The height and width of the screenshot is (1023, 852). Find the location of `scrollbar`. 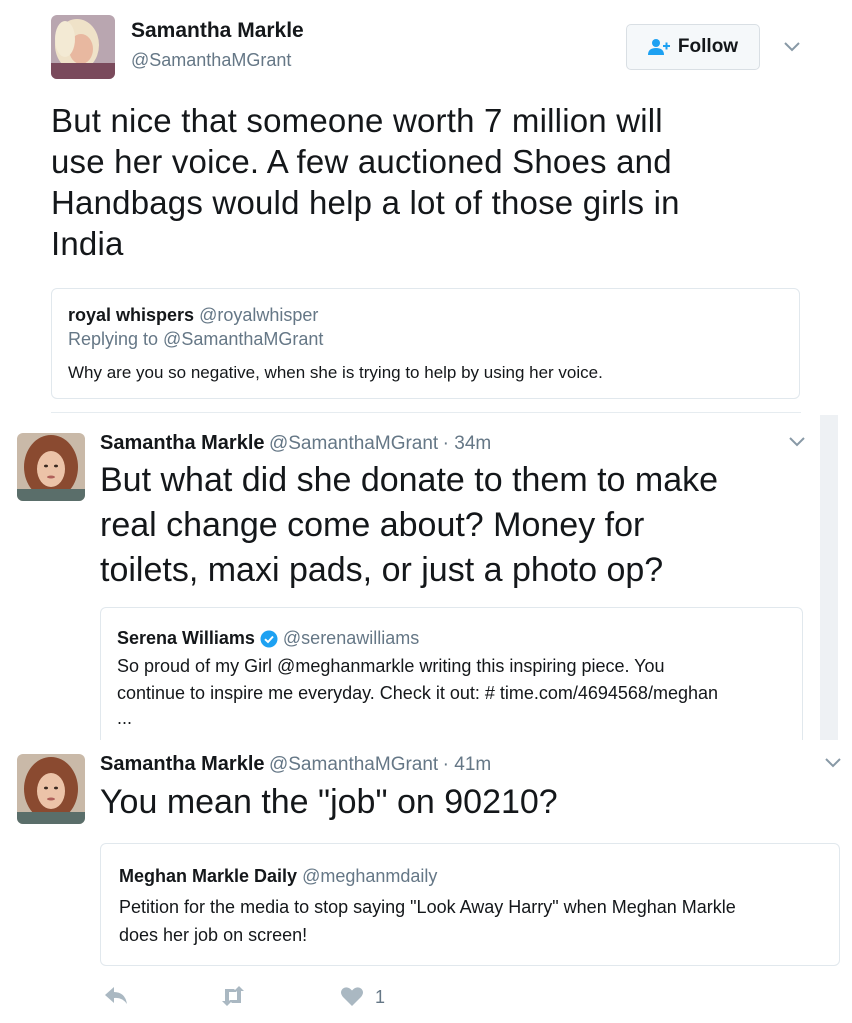

scrollbar is located at coordinates (829, 577).